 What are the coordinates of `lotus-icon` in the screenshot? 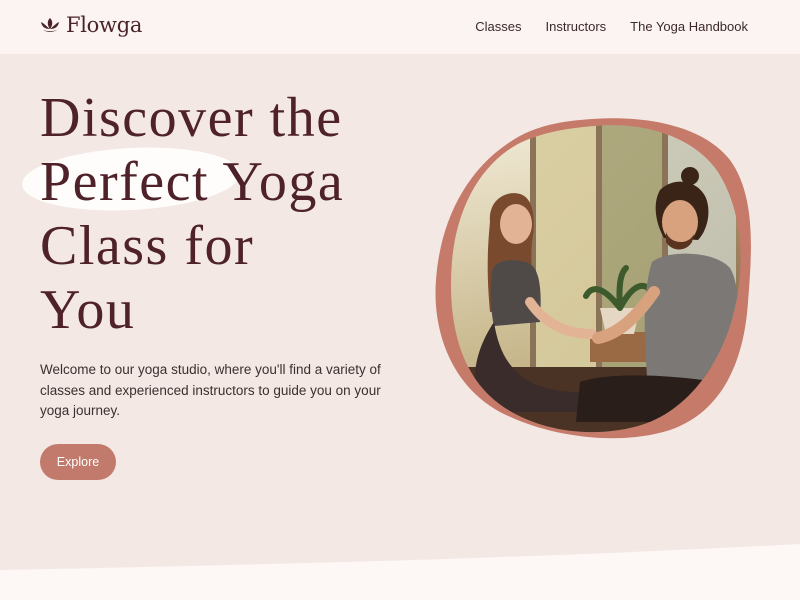 It's located at (50, 25).